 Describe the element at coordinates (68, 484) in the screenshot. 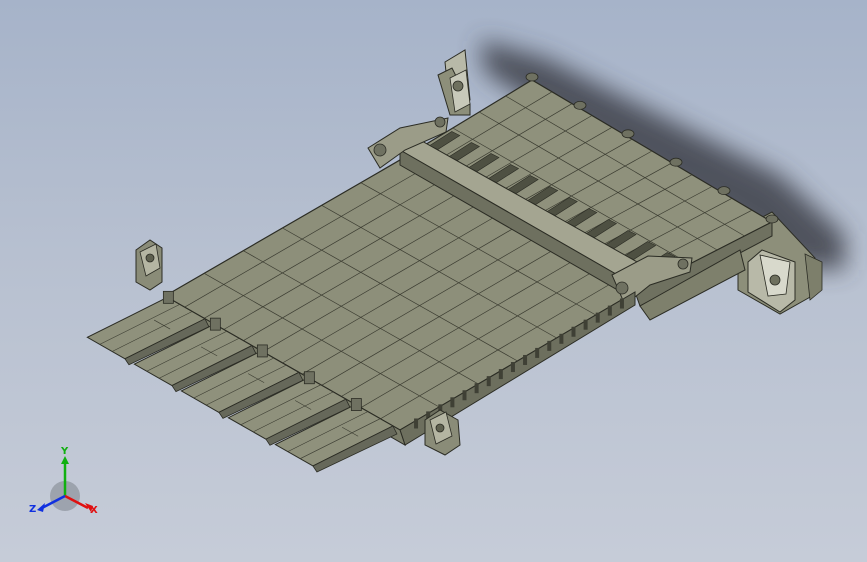

I see `coordinate-triad: Y X Z` at that location.